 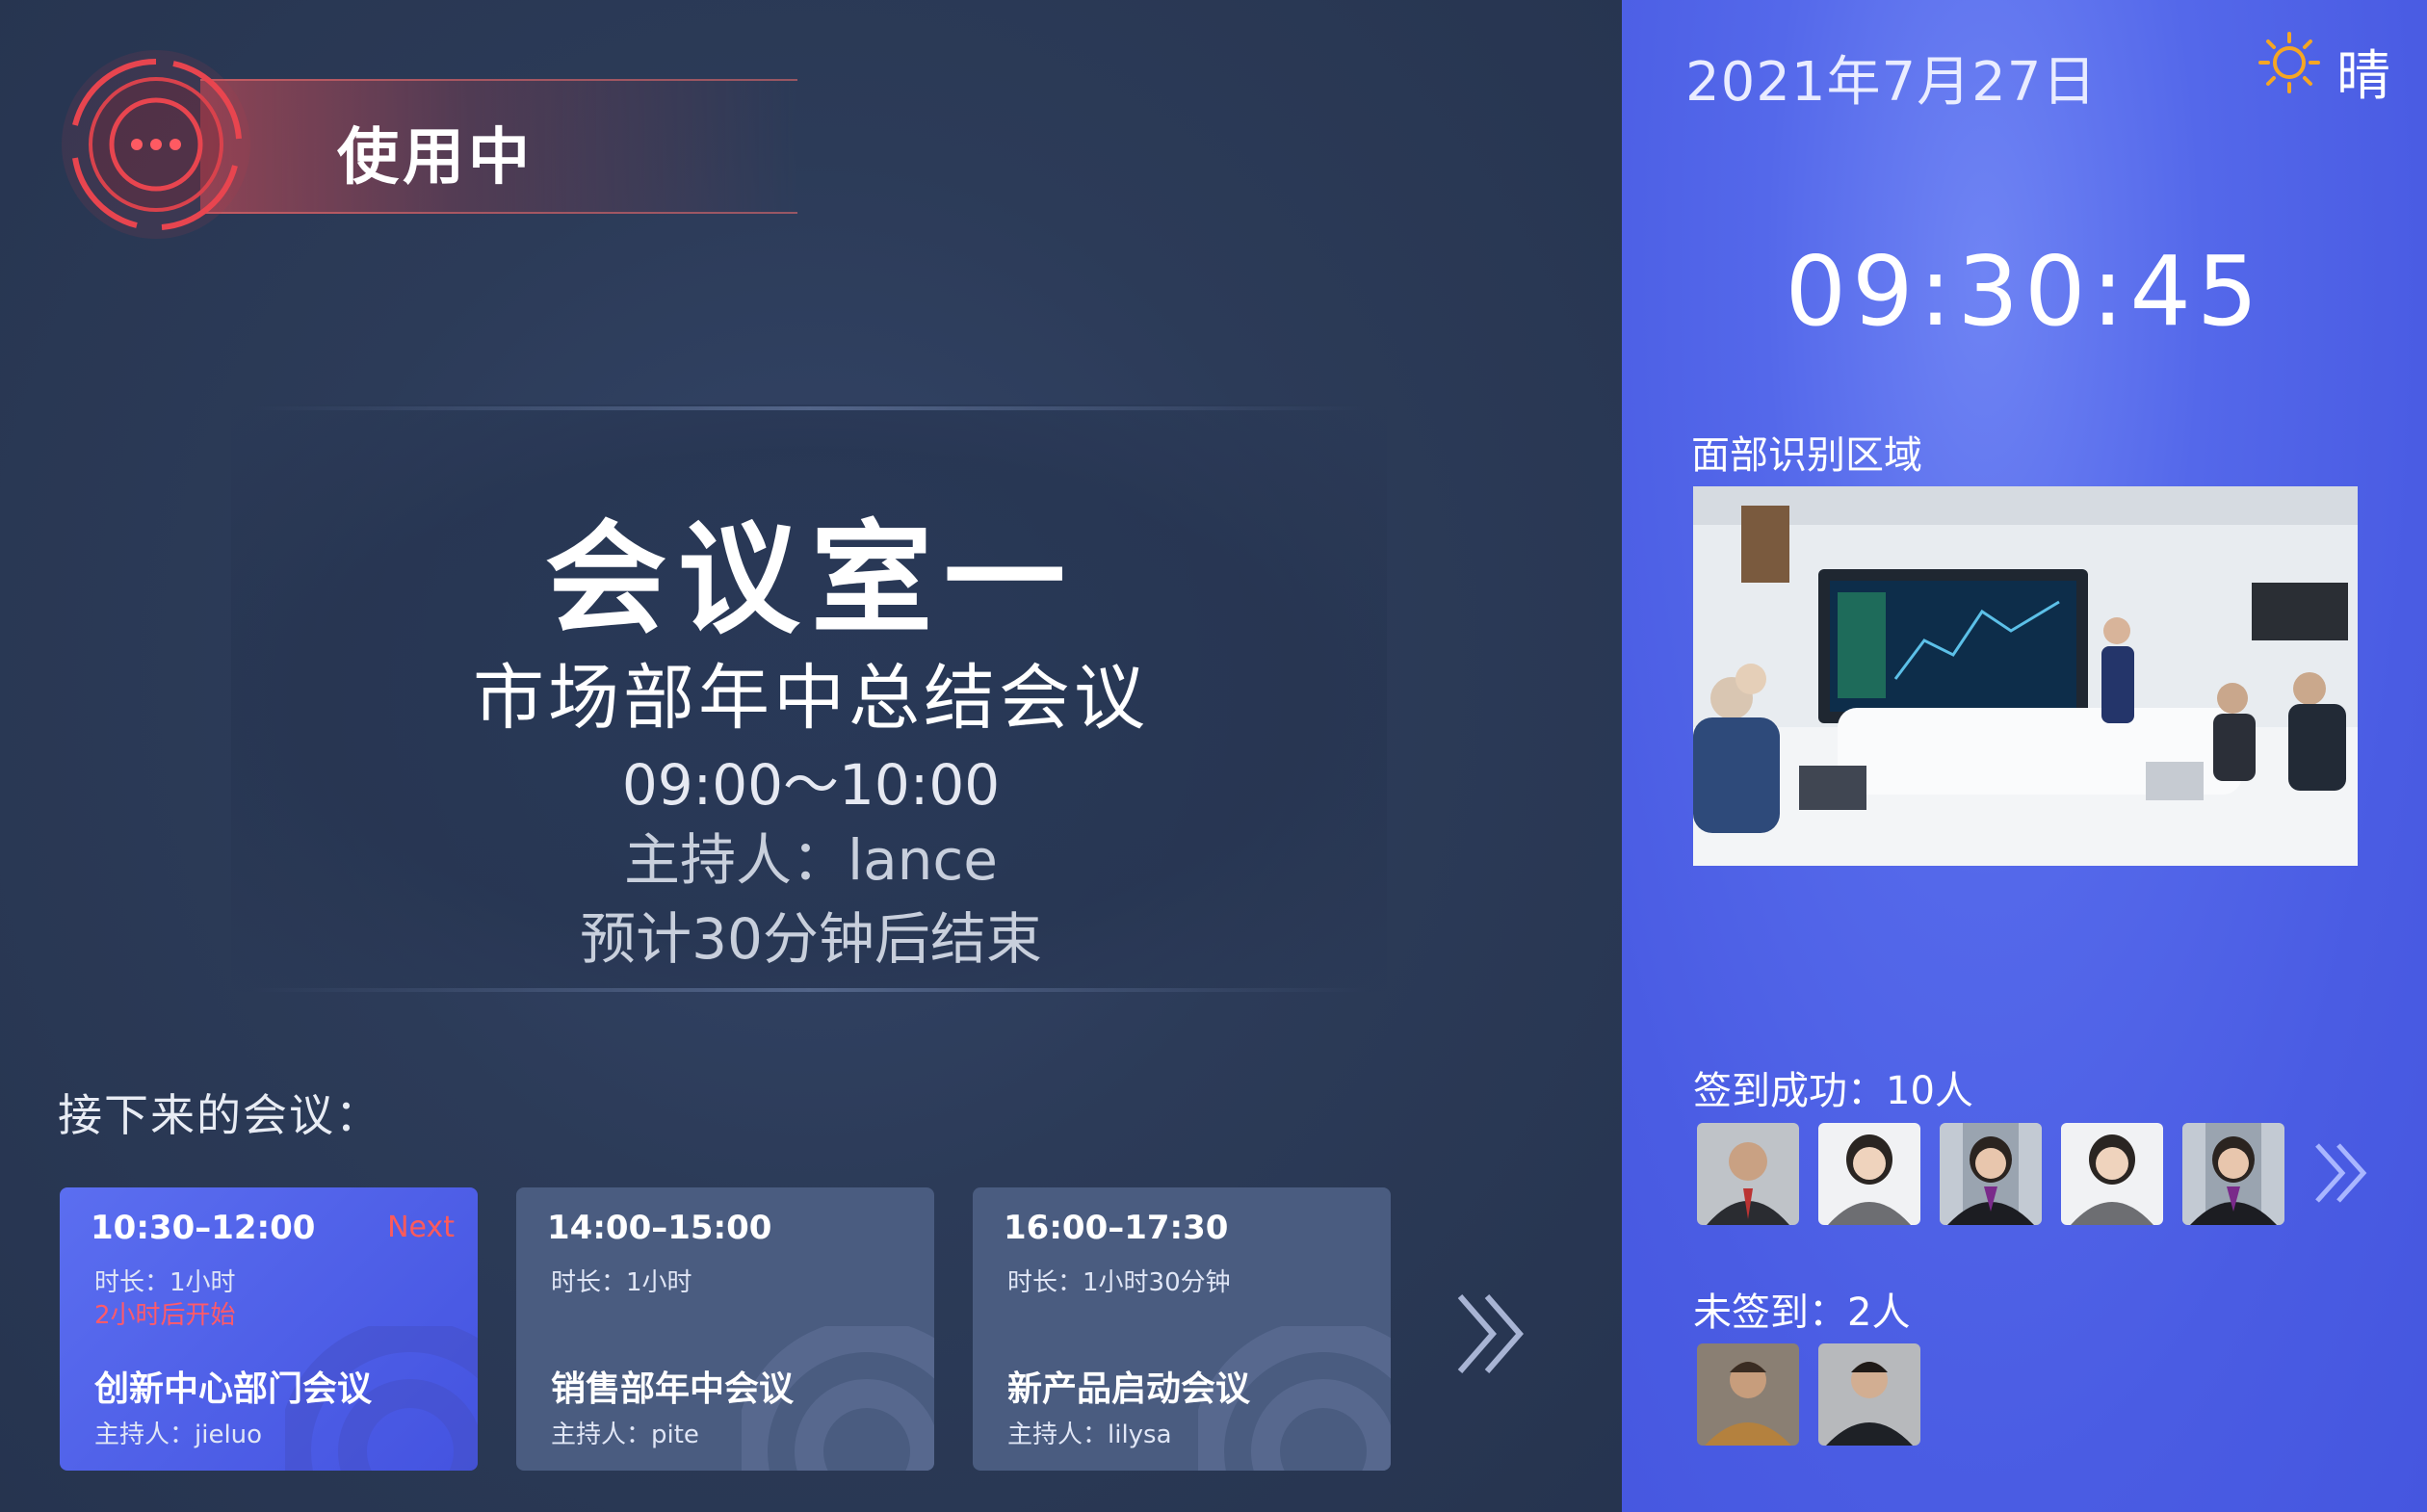 I want to click on status-indicator: 使用中, so click(x=426, y=144).